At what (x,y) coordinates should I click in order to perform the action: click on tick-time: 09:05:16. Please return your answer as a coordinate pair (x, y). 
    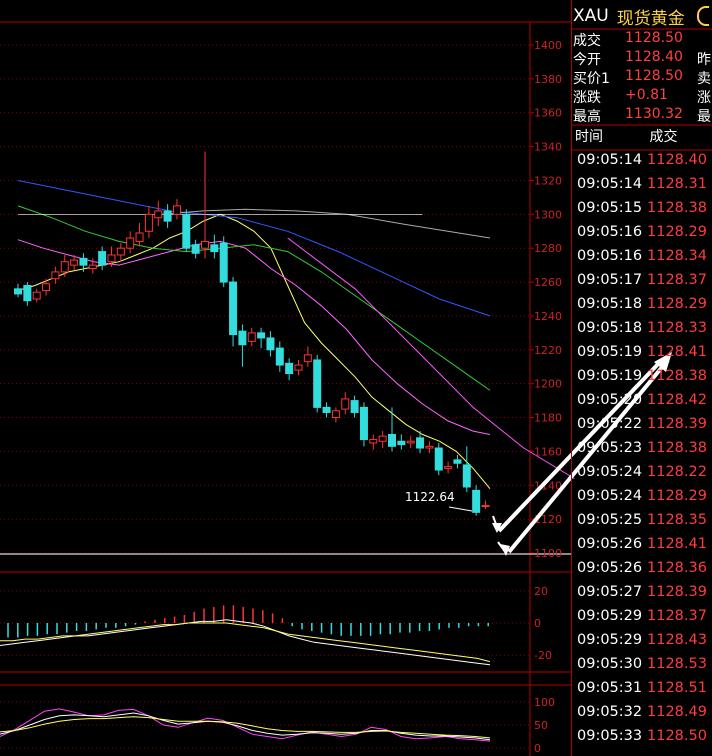
    Looking at the image, I should click on (610, 256).